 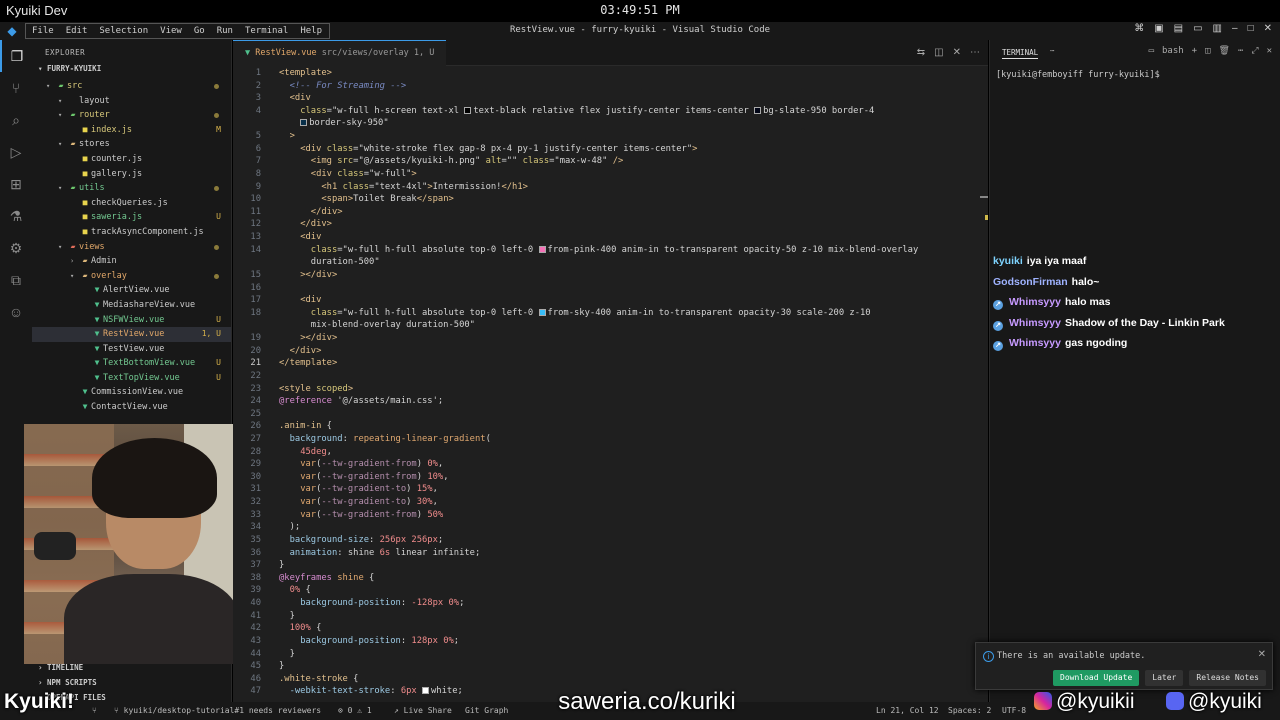 What do you see at coordinates (1224, 51) in the screenshot?
I see `kill-terminal-icon: 🗑` at bounding box center [1224, 51].